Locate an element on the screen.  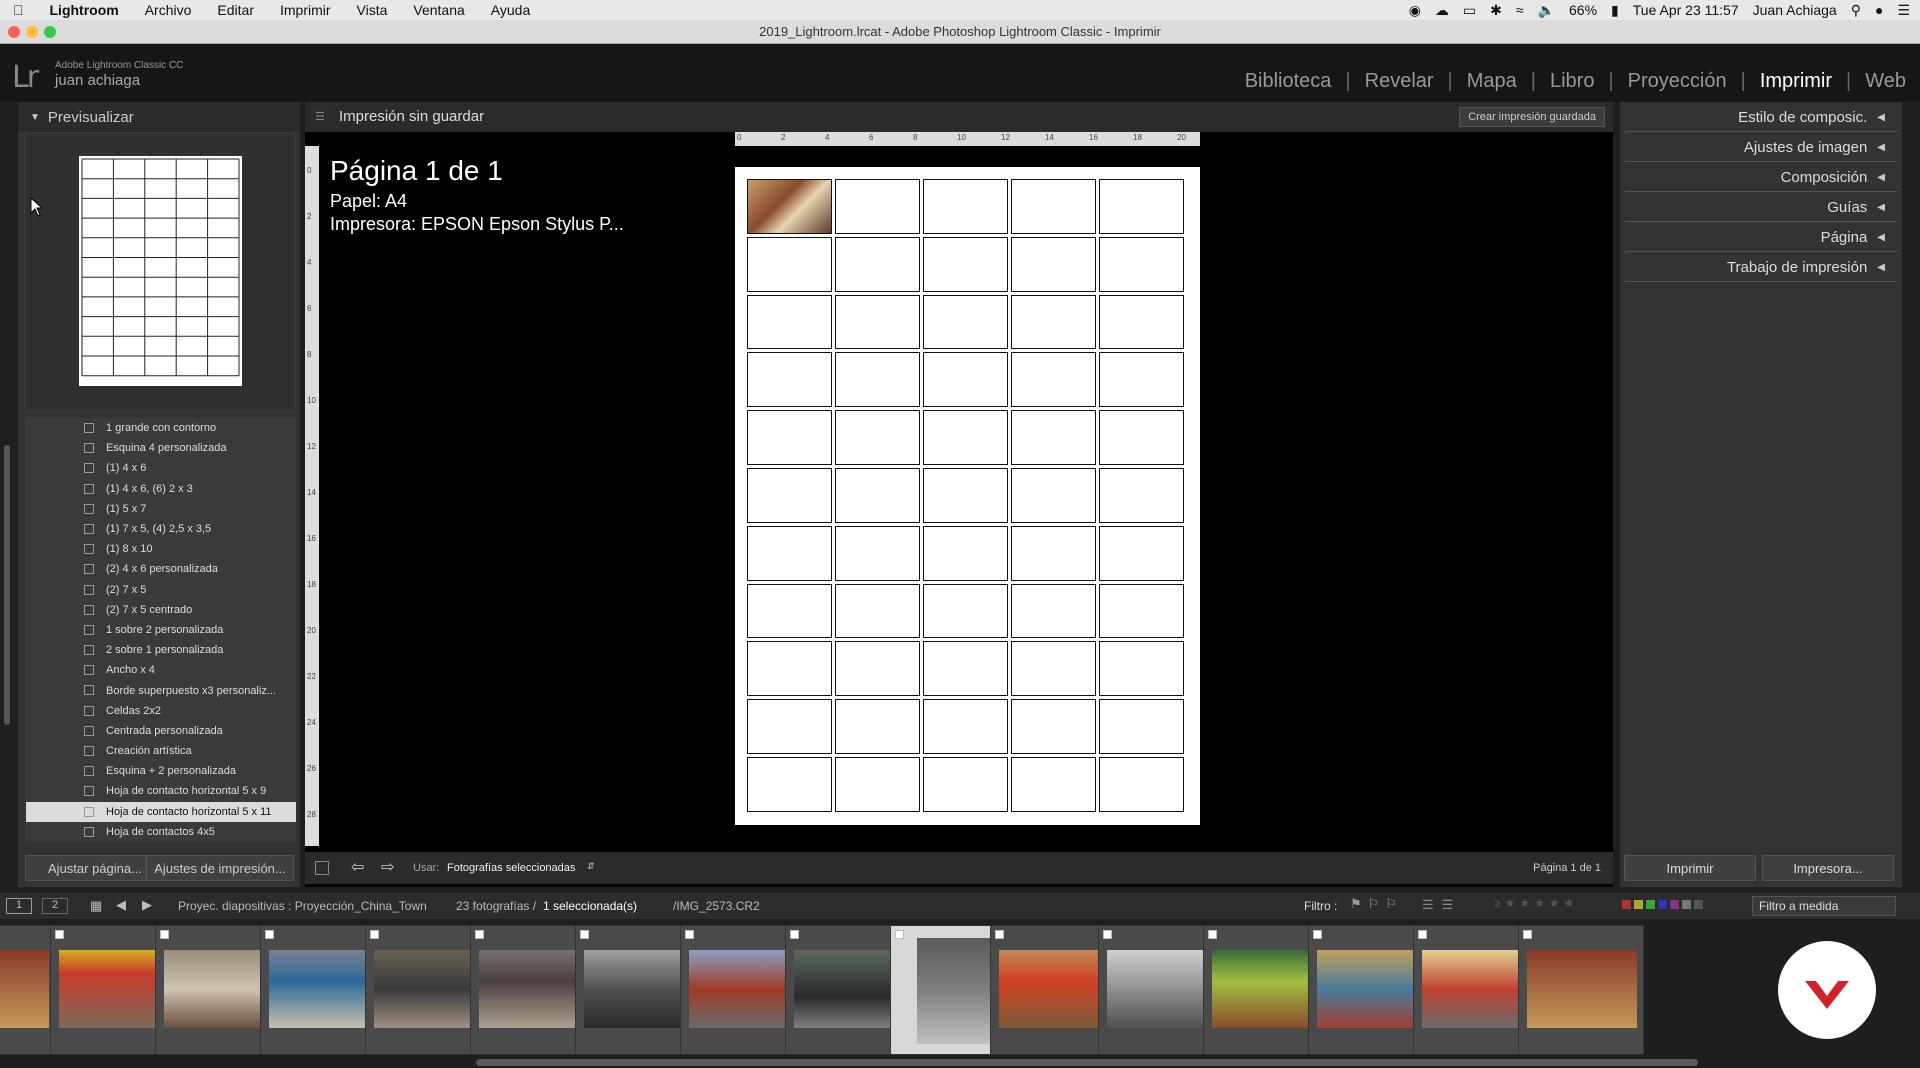
template-item: (1) 4 x 6 is located at coordinates (161, 468).